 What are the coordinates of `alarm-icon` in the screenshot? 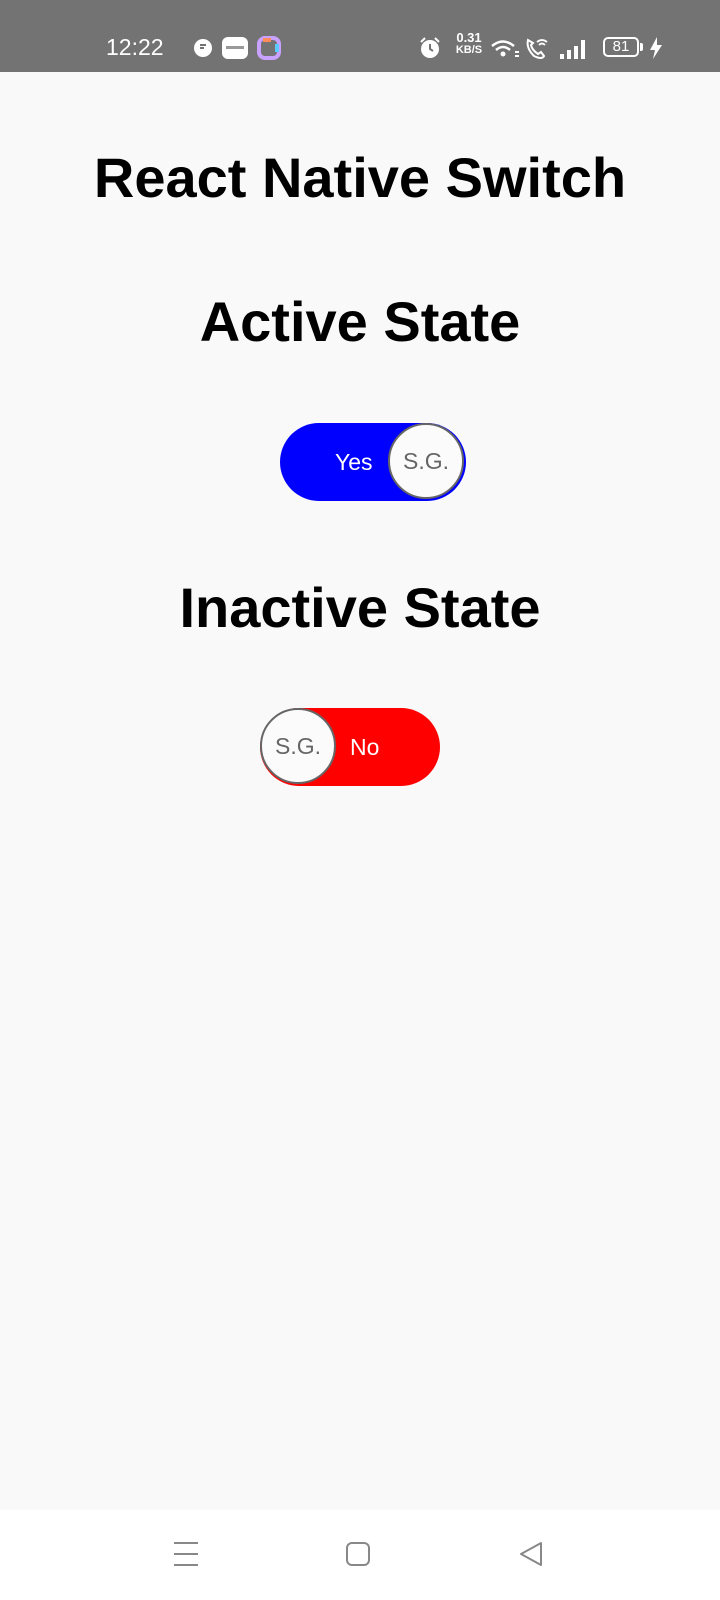 It's located at (430, 47).